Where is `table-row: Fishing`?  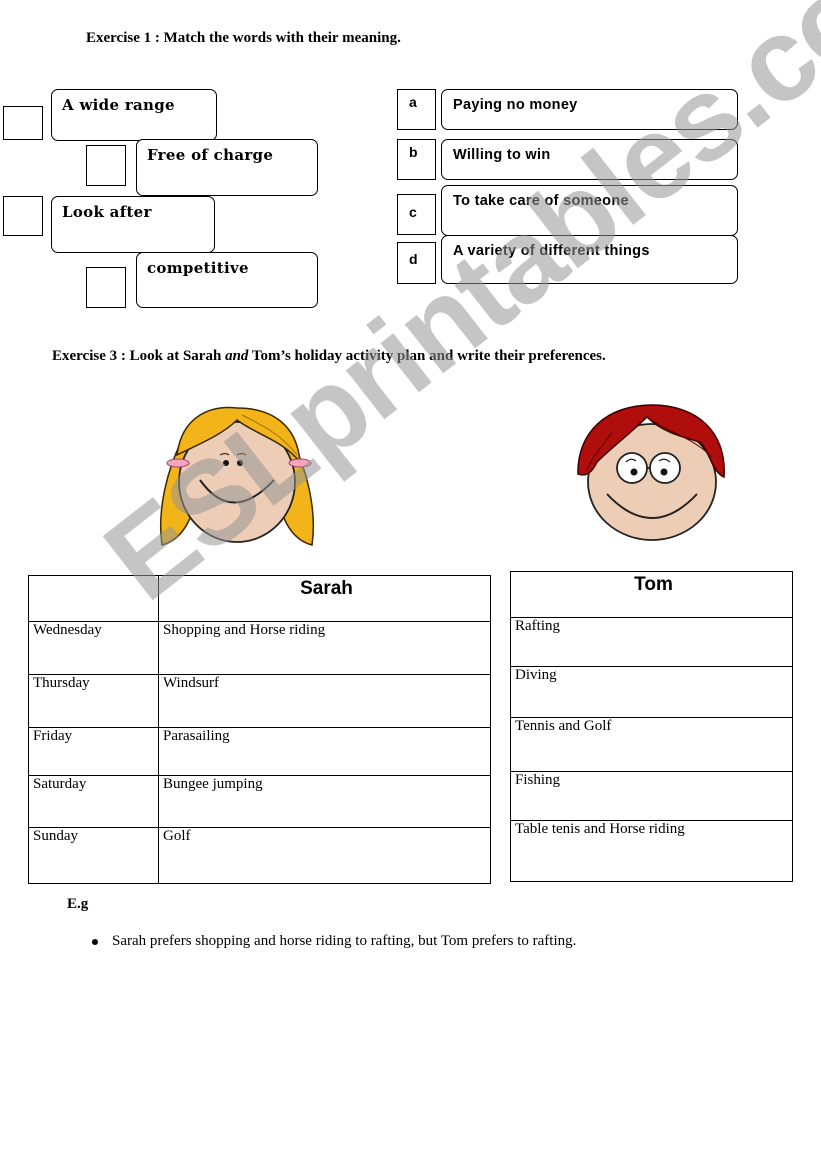 table-row: Fishing is located at coordinates (651, 796).